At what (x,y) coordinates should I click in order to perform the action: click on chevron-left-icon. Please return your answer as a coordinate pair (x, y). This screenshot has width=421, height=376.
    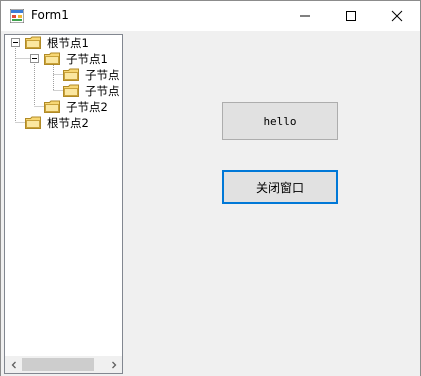
    Looking at the image, I should click on (13, 364).